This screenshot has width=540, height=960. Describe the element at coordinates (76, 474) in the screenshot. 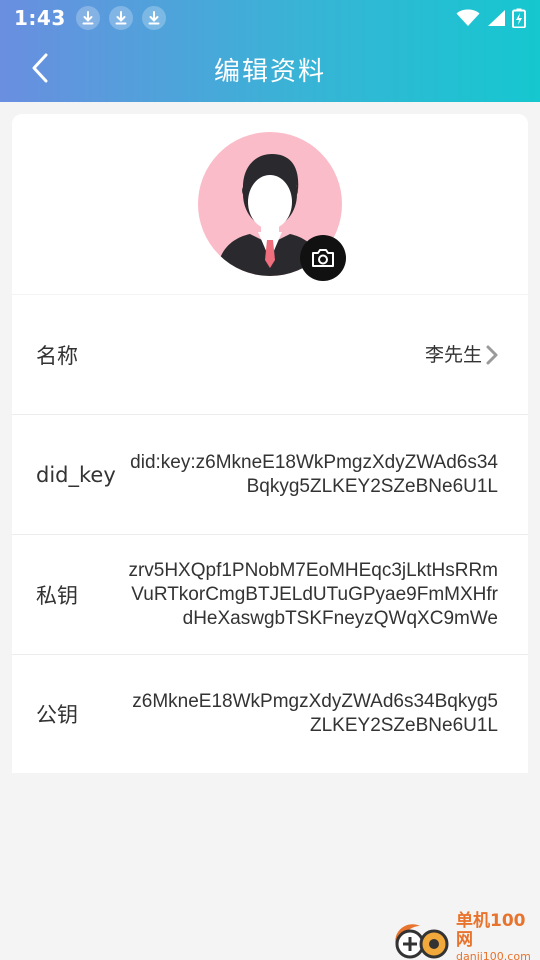

I see `field-label: did_key` at that location.